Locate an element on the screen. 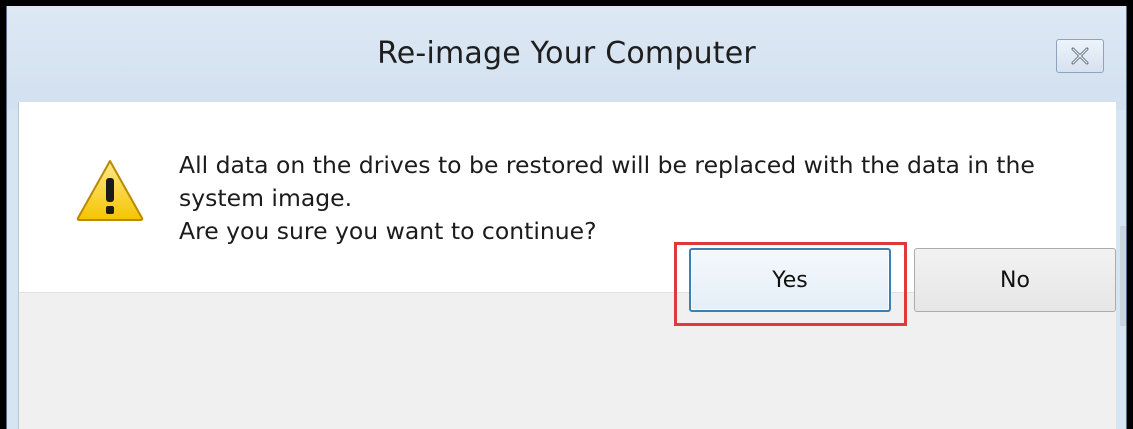  close-icon is located at coordinates (1080, 56).